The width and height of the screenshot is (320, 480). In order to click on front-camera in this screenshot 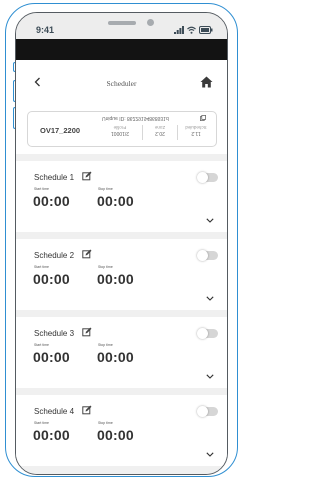, I will do `click(150, 22)`.